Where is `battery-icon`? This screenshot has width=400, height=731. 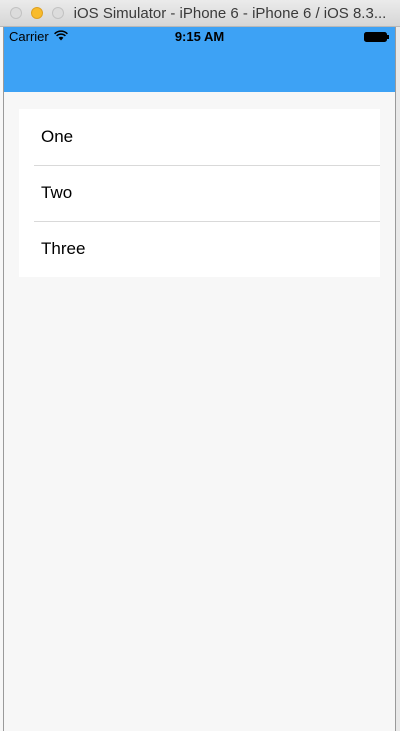 battery-icon is located at coordinates (376, 37).